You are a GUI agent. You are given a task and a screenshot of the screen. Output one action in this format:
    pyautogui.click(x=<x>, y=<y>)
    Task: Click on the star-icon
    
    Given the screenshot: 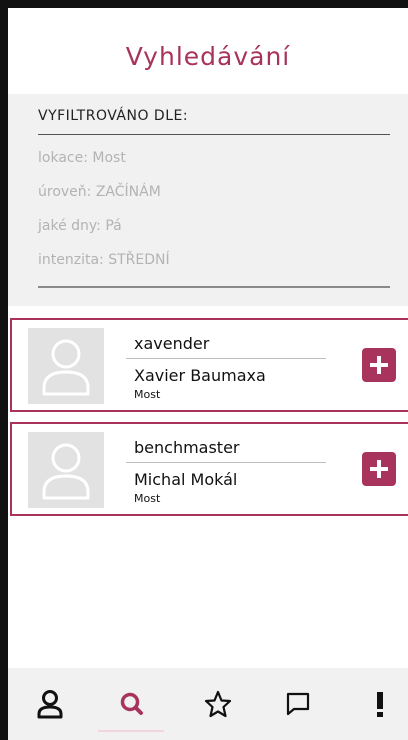 What is the action you would take?
    pyautogui.click(x=218, y=704)
    